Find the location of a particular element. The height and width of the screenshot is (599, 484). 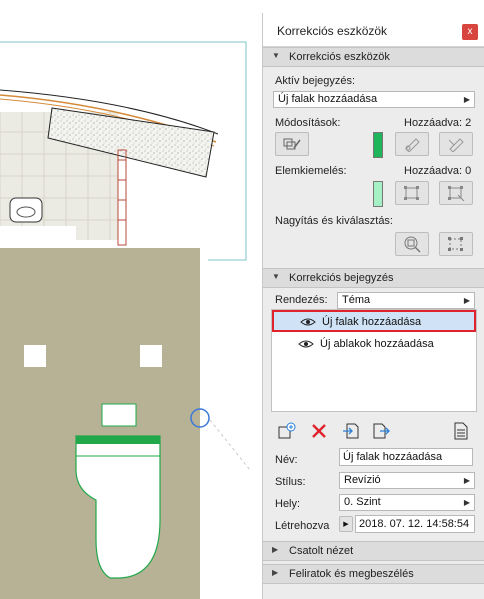

created-value: 2018. 07. 12. 14:58:54 is located at coordinates (414, 524).